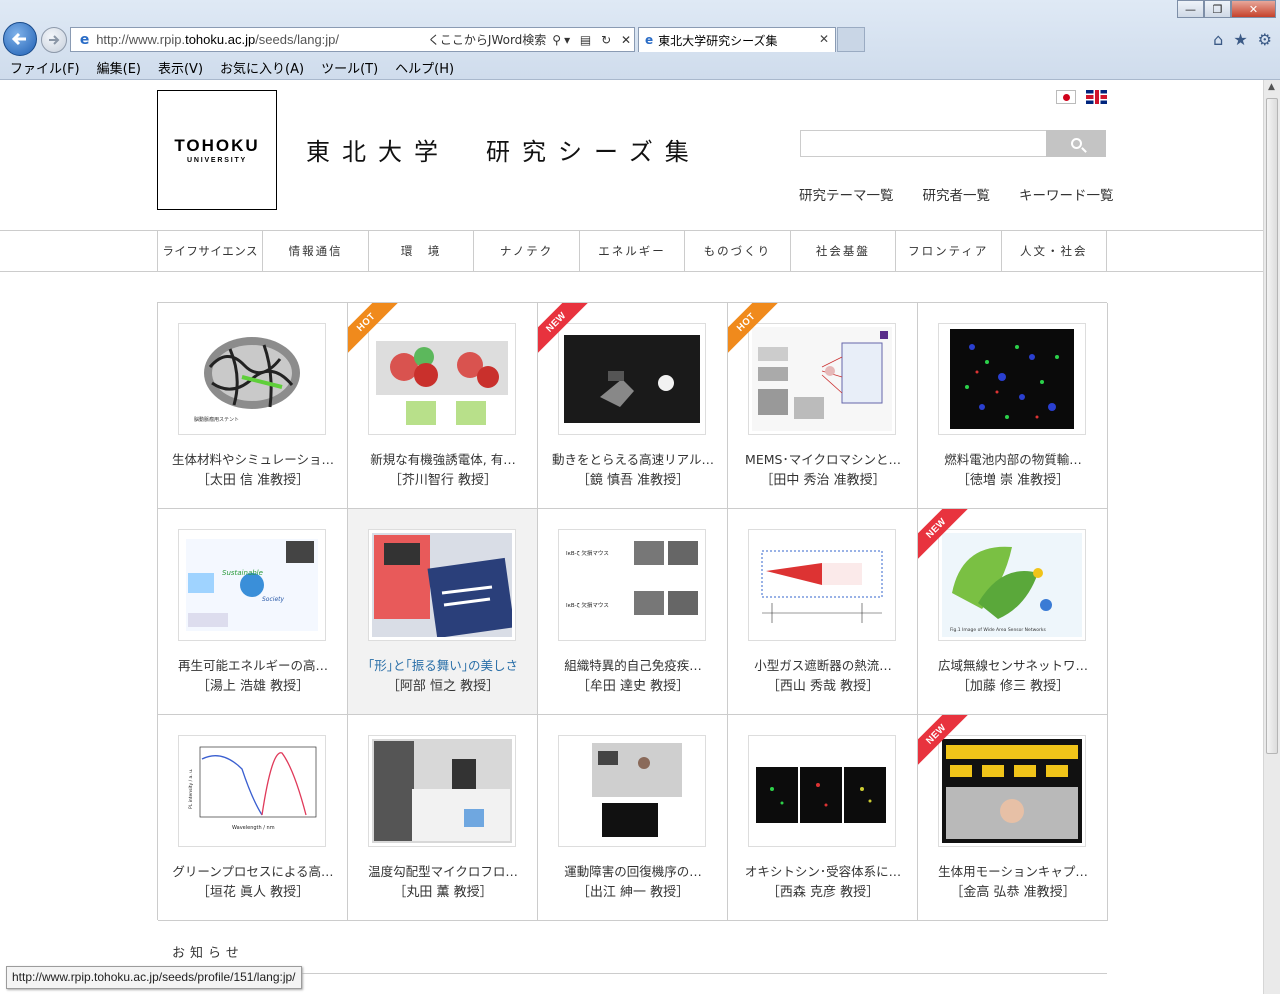 The image size is (1280, 994). What do you see at coordinates (252, 585) in the screenshot?
I see `energy-image: Sustainable Society` at bounding box center [252, 585].